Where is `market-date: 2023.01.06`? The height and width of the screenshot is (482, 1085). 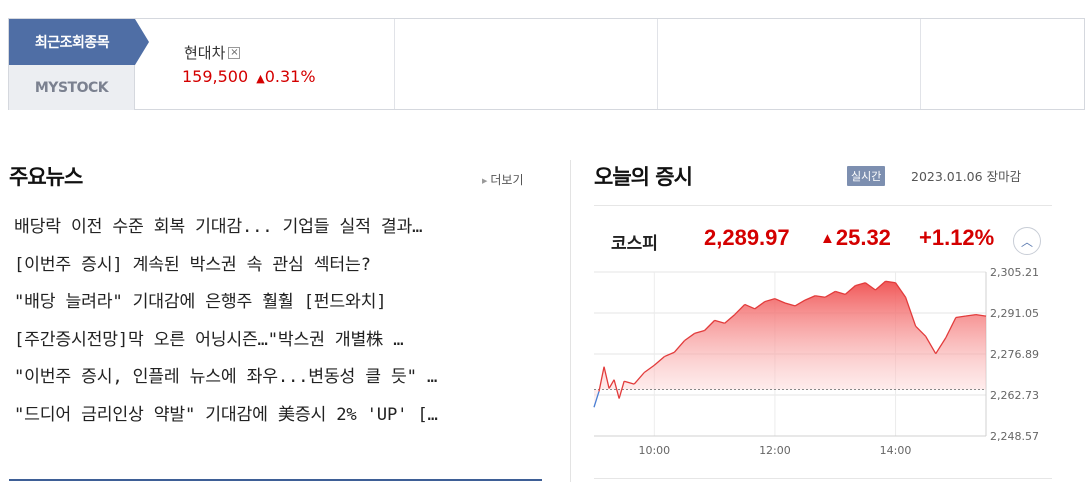
market-date: 2023.01.06 is located at coordinates (947, 176).